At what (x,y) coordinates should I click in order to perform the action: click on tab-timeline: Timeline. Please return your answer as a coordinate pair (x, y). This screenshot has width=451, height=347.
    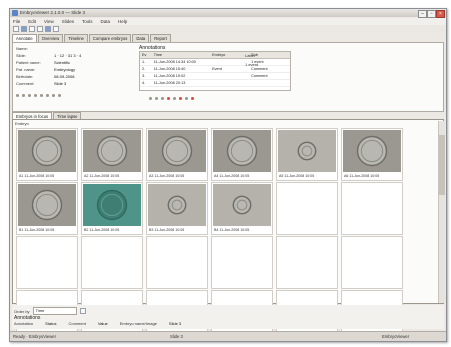
    Looking at the image, I should click on (76, 38).